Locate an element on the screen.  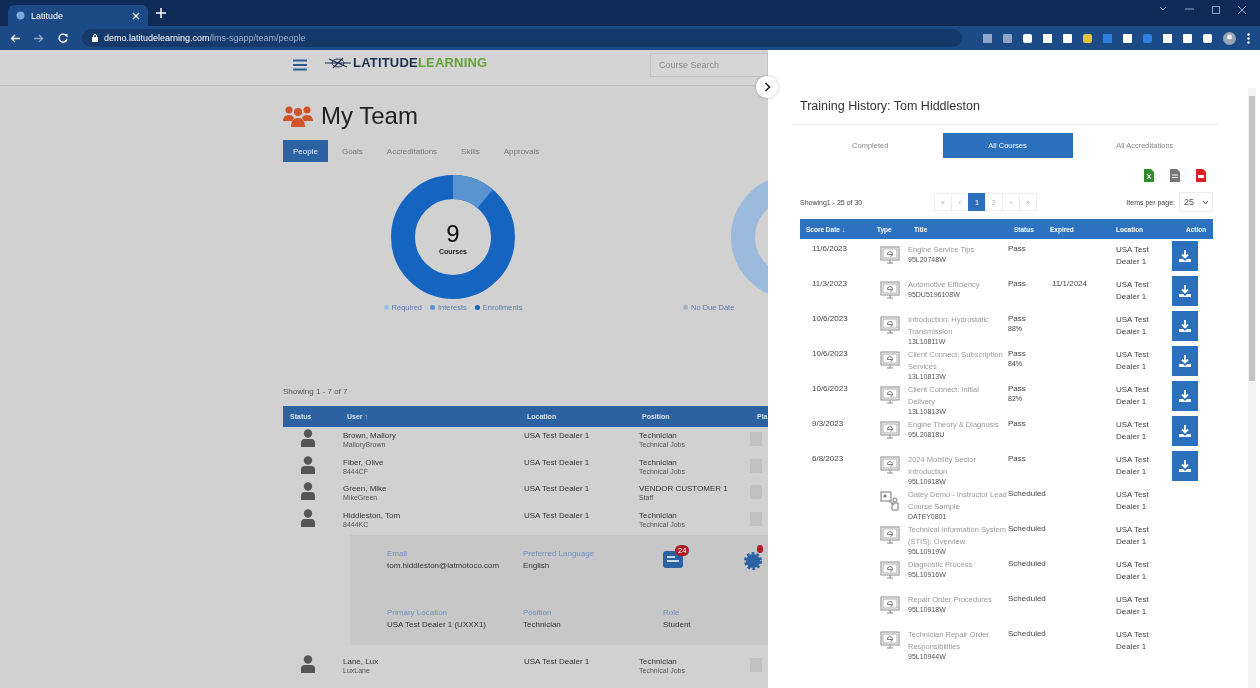
field-value: English is located at coordinates (537, 565).